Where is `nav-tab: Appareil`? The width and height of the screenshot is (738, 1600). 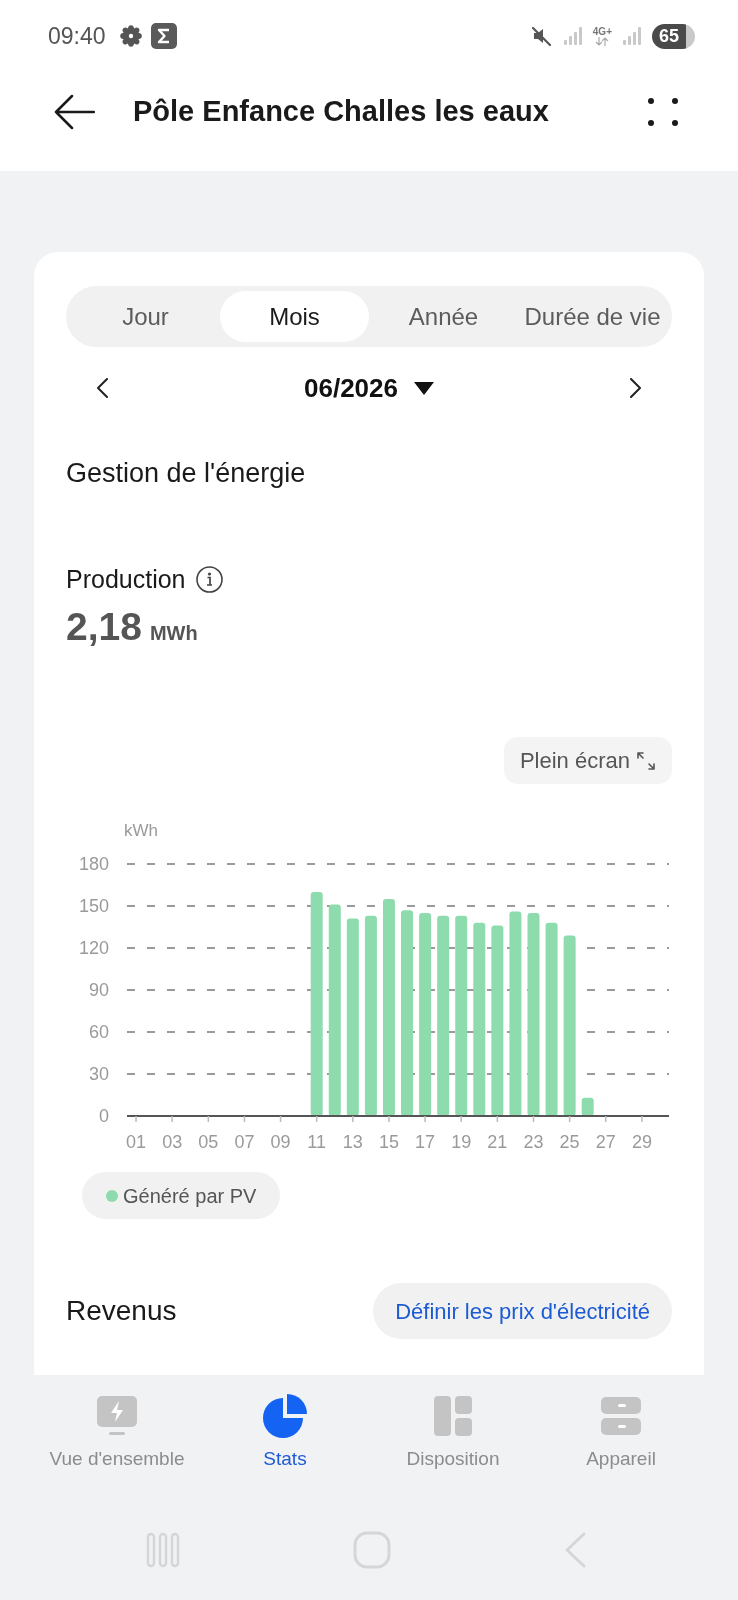 nav-tab: Appareil is located at coordinates (621, 1432).